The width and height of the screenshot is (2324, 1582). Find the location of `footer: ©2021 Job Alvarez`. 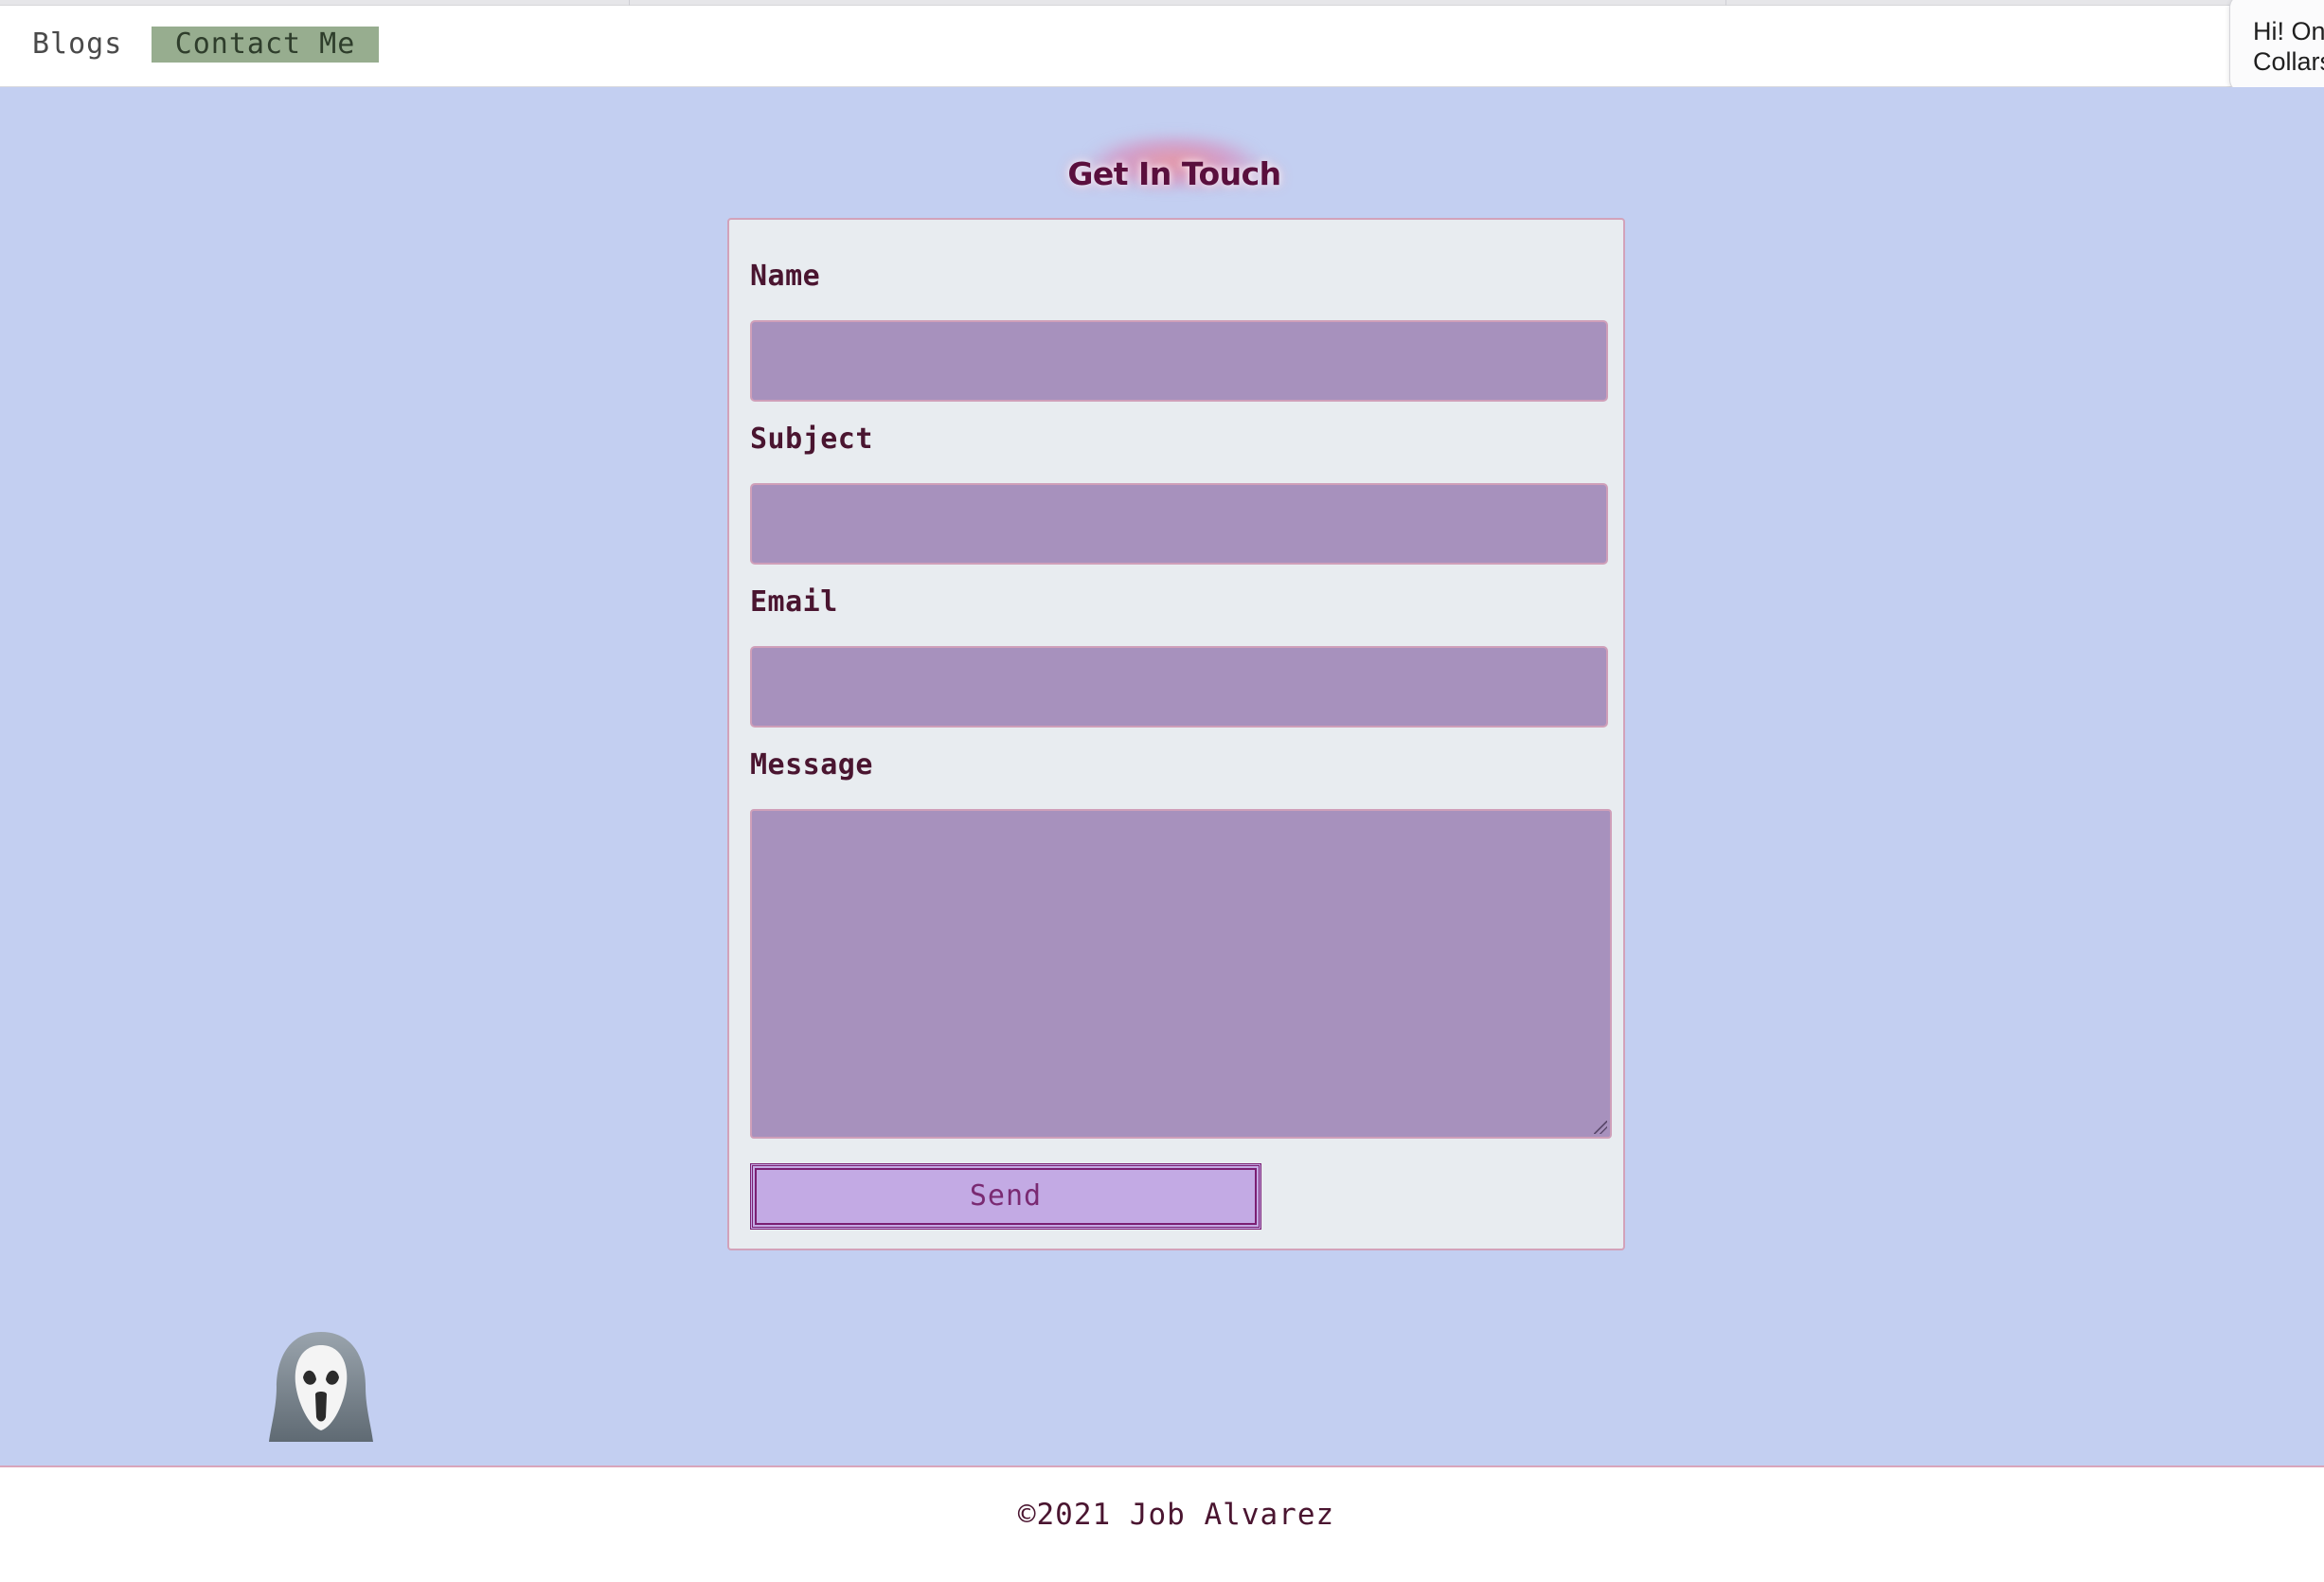

footer: ©2021 Job Alvarez is located at coordinates (1162, 1524).